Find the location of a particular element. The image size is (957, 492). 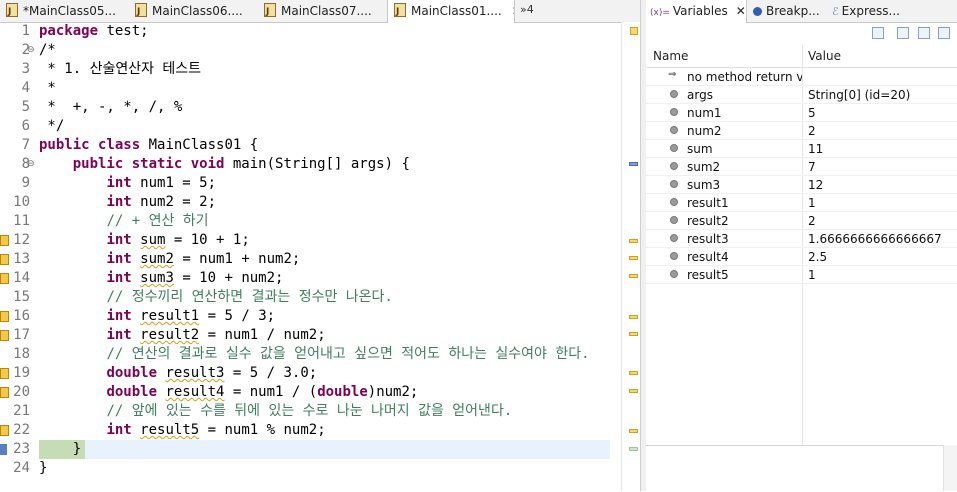

code-line: 21 // 앞에 있는 수를 뒤에 있는 수로 나눈 나머지 값을 얻어낸다. is located at coordinates (310, 411).